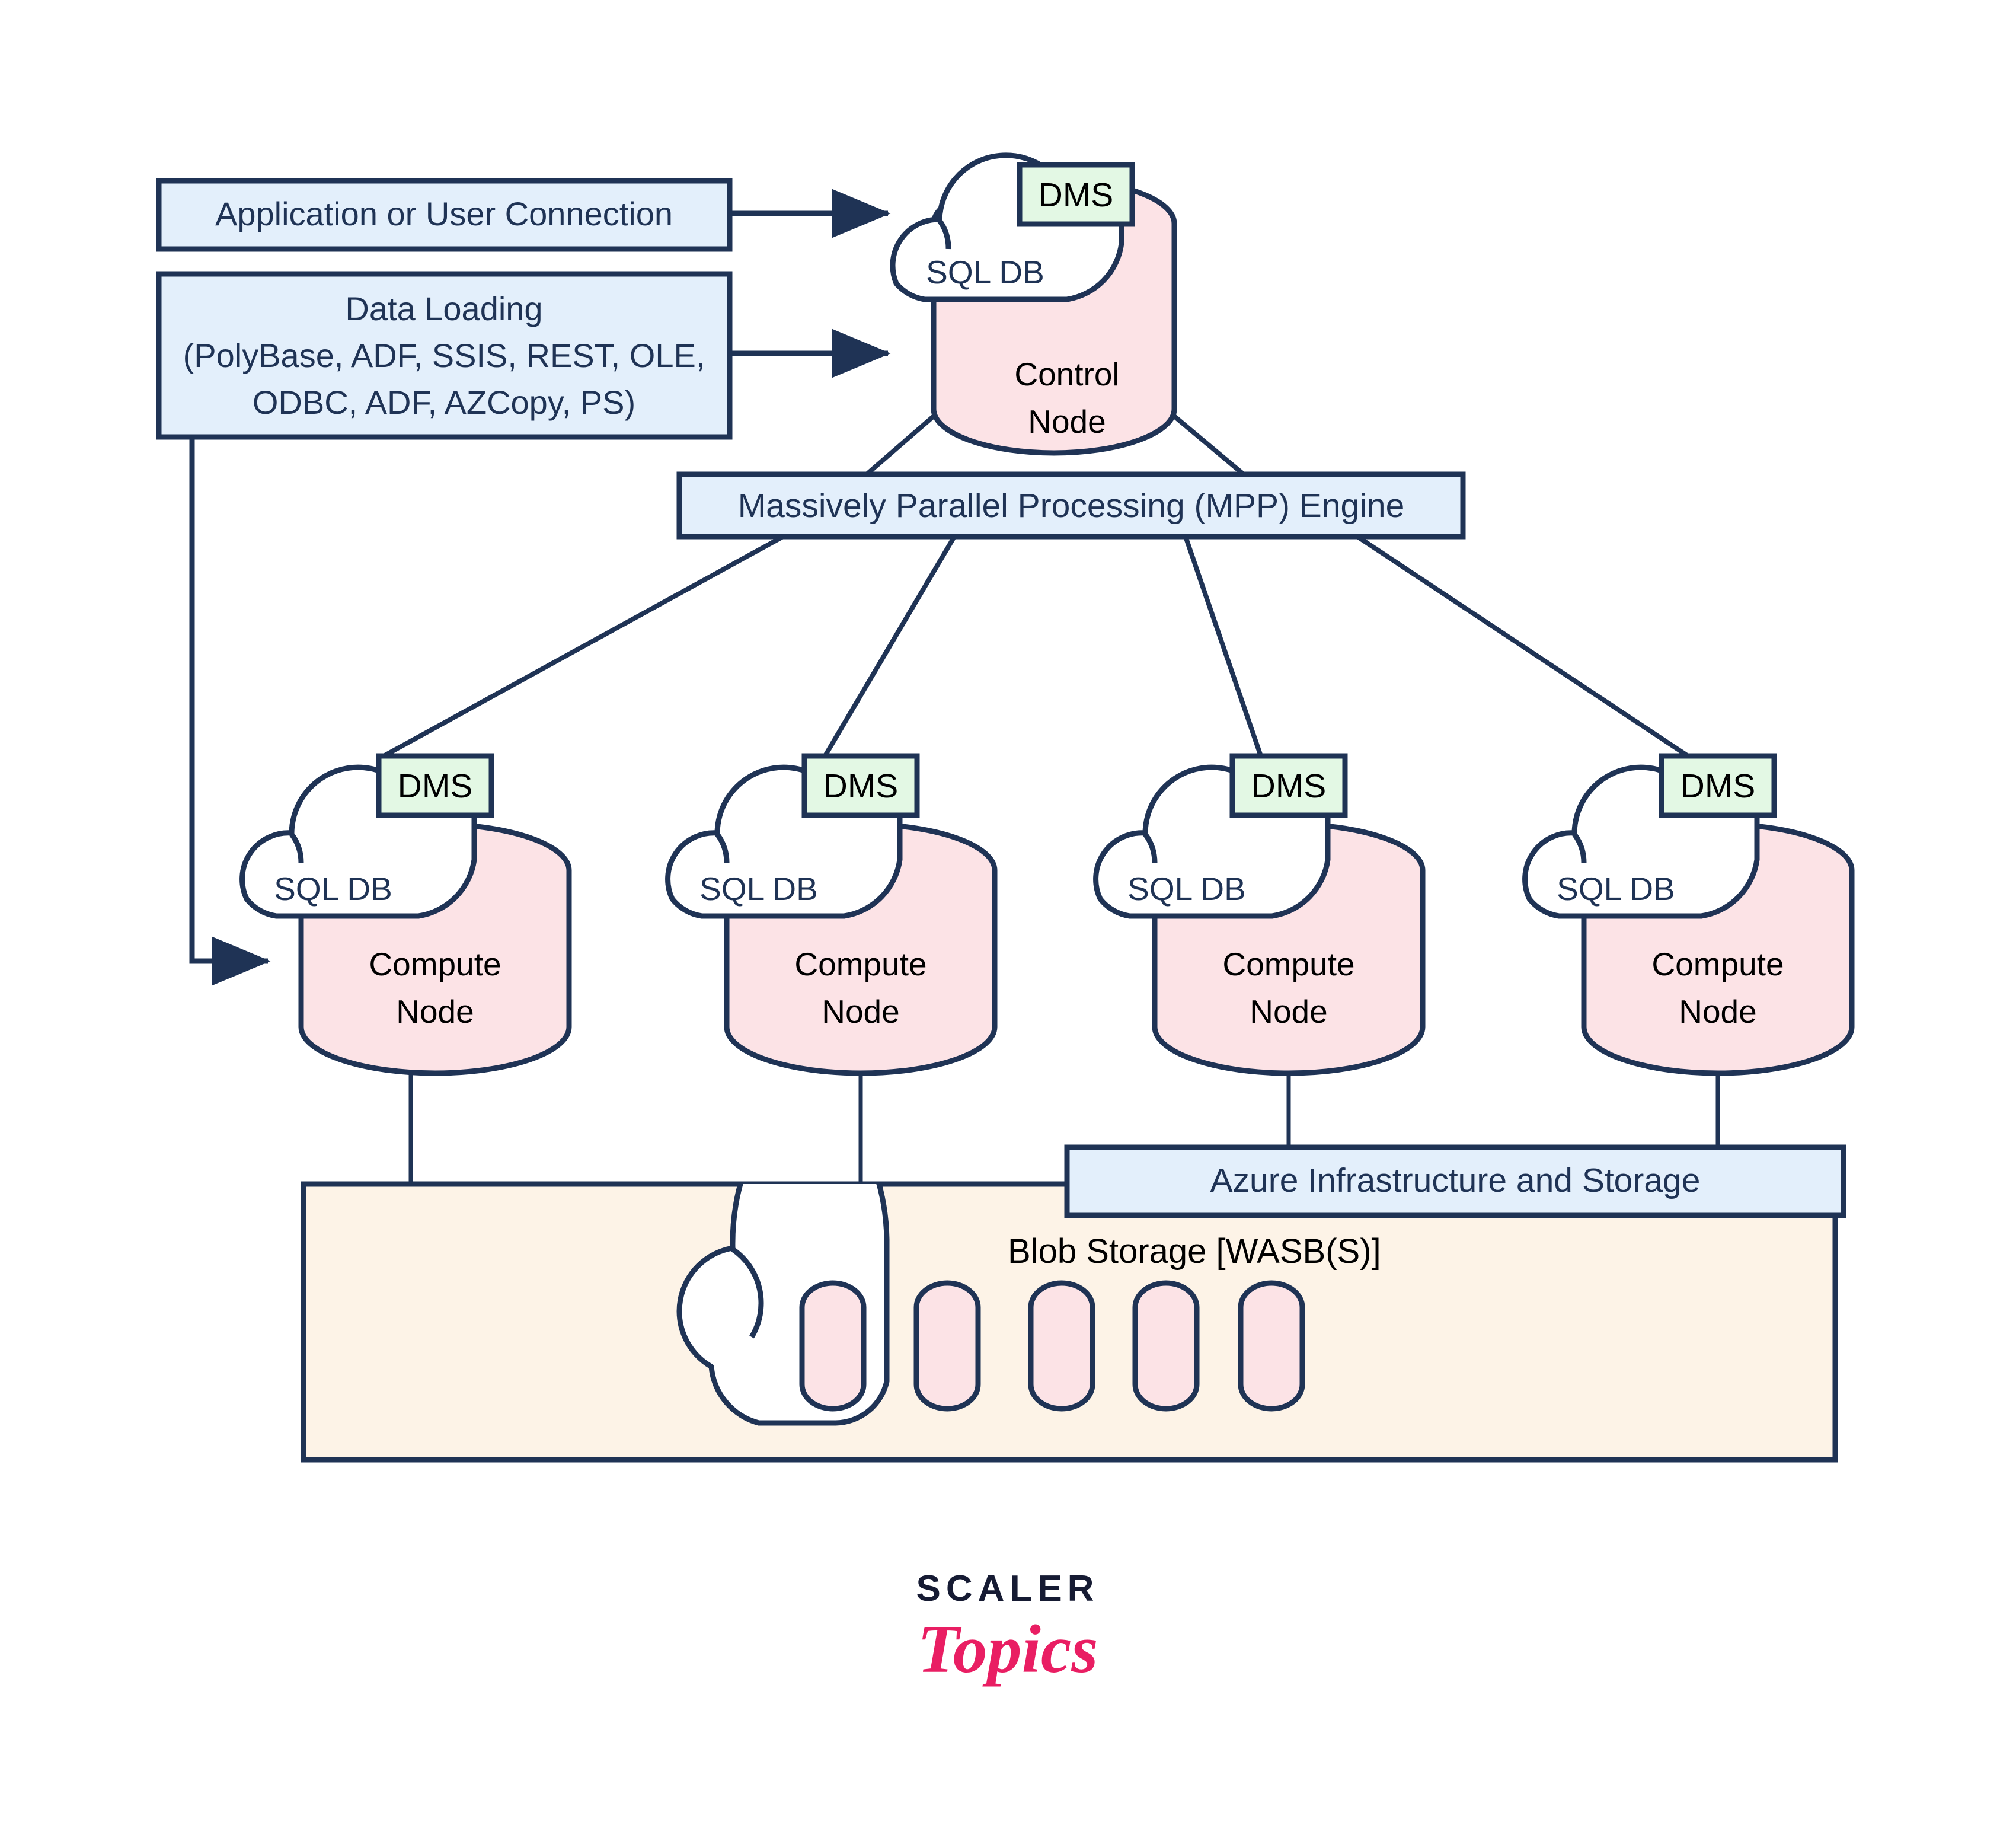 The image size is (2016, 1822). What do you see at coordinates (1718, 786) in the screenshot?
I see `compute-node-4-dms-label: DMS` at bounding box center [1718, 786].